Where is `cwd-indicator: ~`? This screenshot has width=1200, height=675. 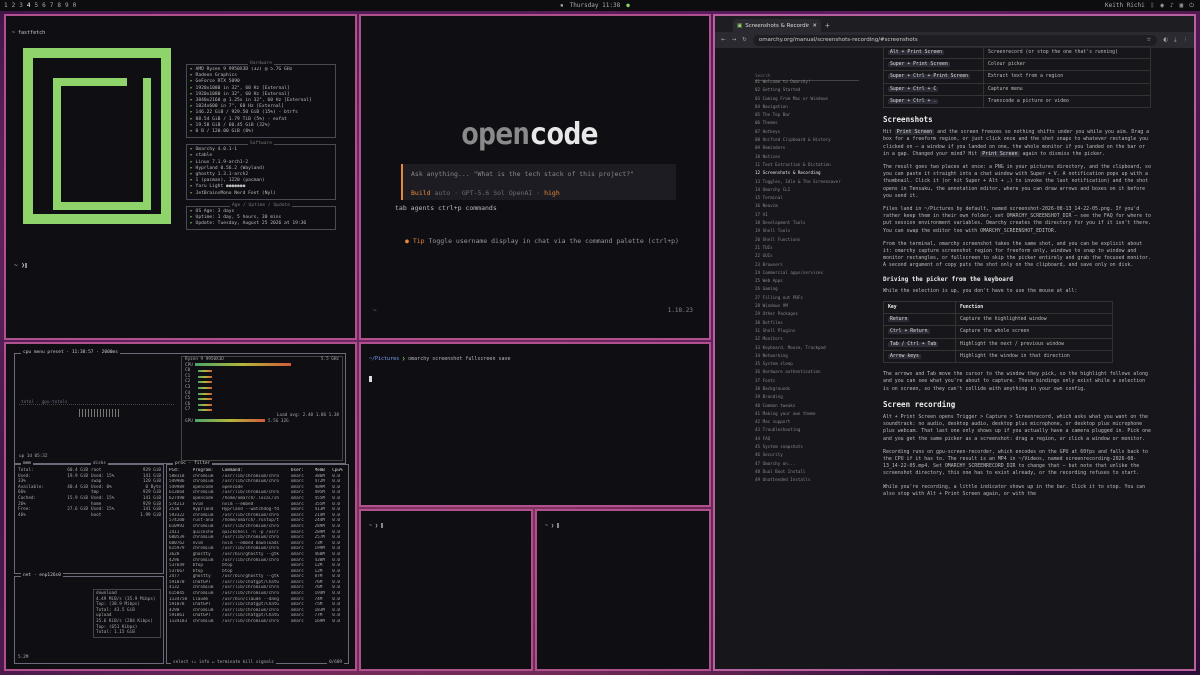 cwd-indicator: ~ is located at coordinates (375, 310).